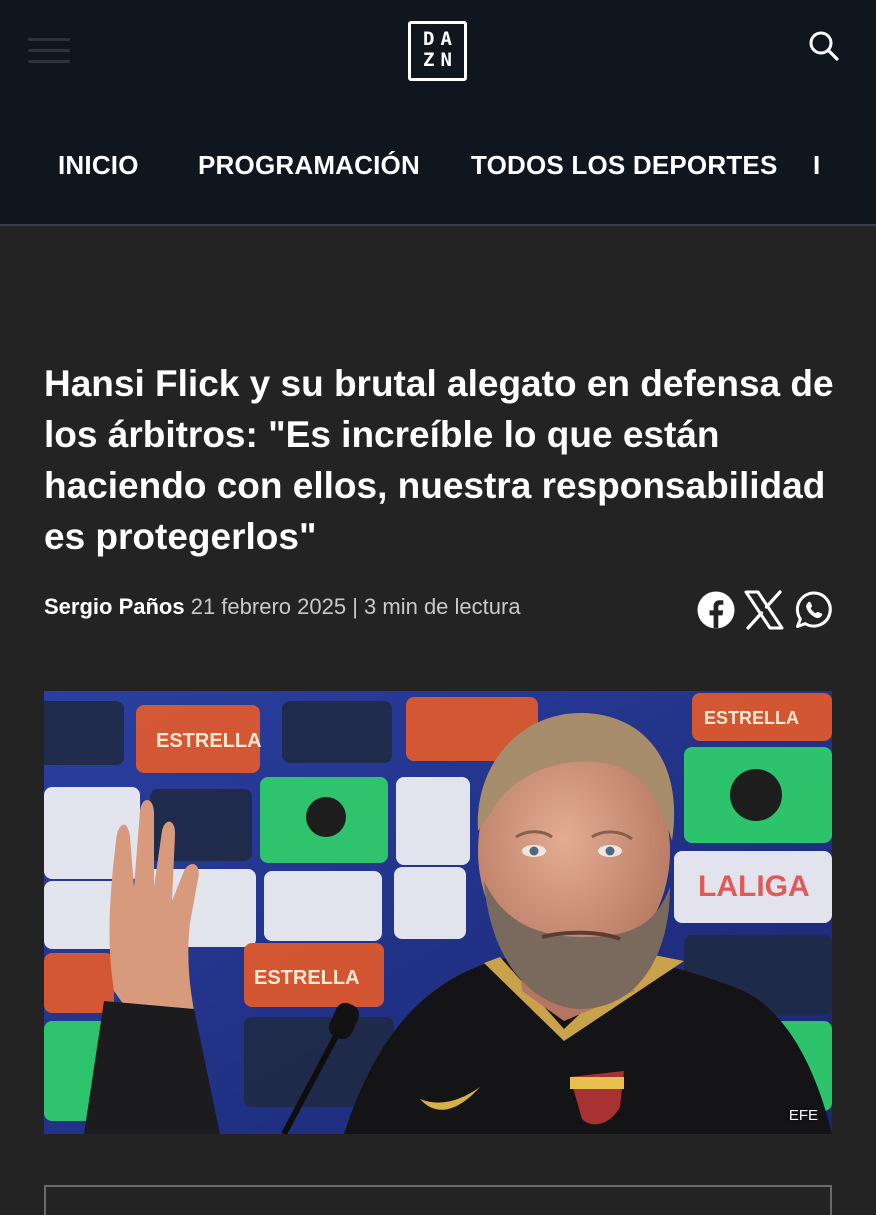 The image size is (876, 1215). I want to click on main-navigation: INICIO PROGRAMACIÓN TODOS LOS DEPORTES I, so click(438, 168).